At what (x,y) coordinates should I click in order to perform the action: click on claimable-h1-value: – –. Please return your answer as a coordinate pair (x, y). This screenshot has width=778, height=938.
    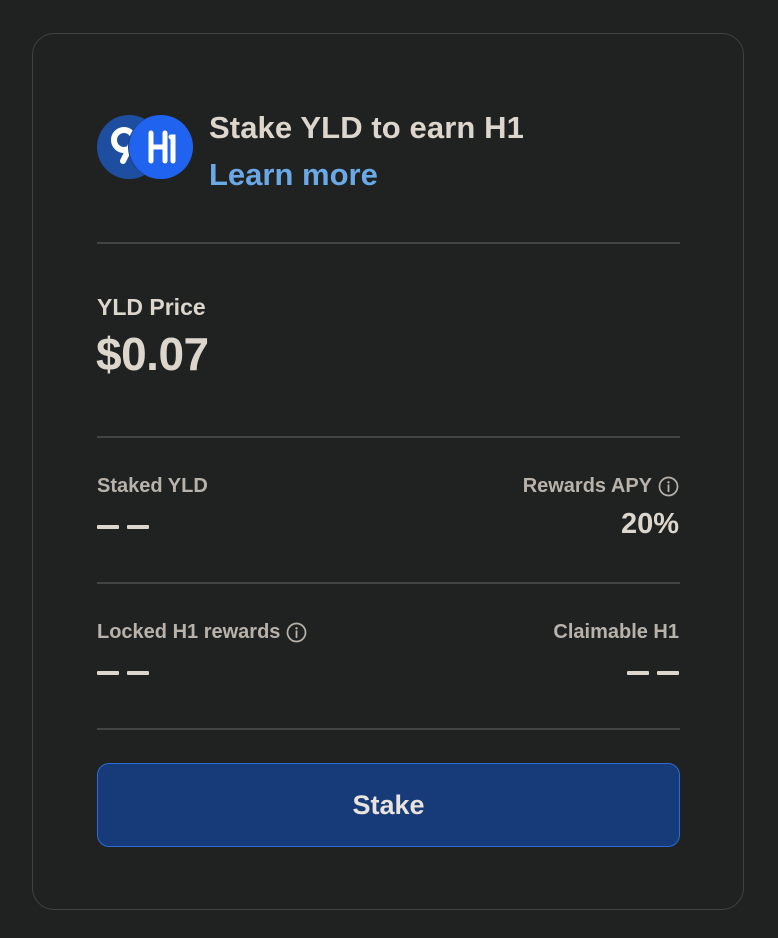
    Looking at the image, I should click on (657, 672).